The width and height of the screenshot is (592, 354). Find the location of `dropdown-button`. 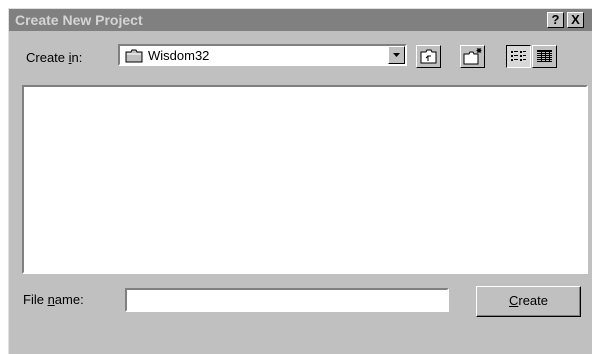

dropdown-button is located at coordinates (396, 55).